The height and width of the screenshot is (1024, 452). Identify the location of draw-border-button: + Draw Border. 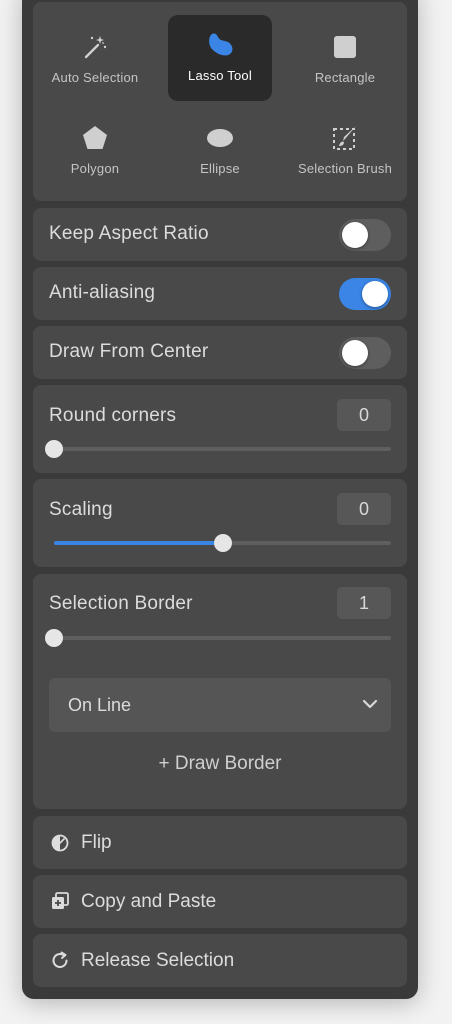
(220, 764).